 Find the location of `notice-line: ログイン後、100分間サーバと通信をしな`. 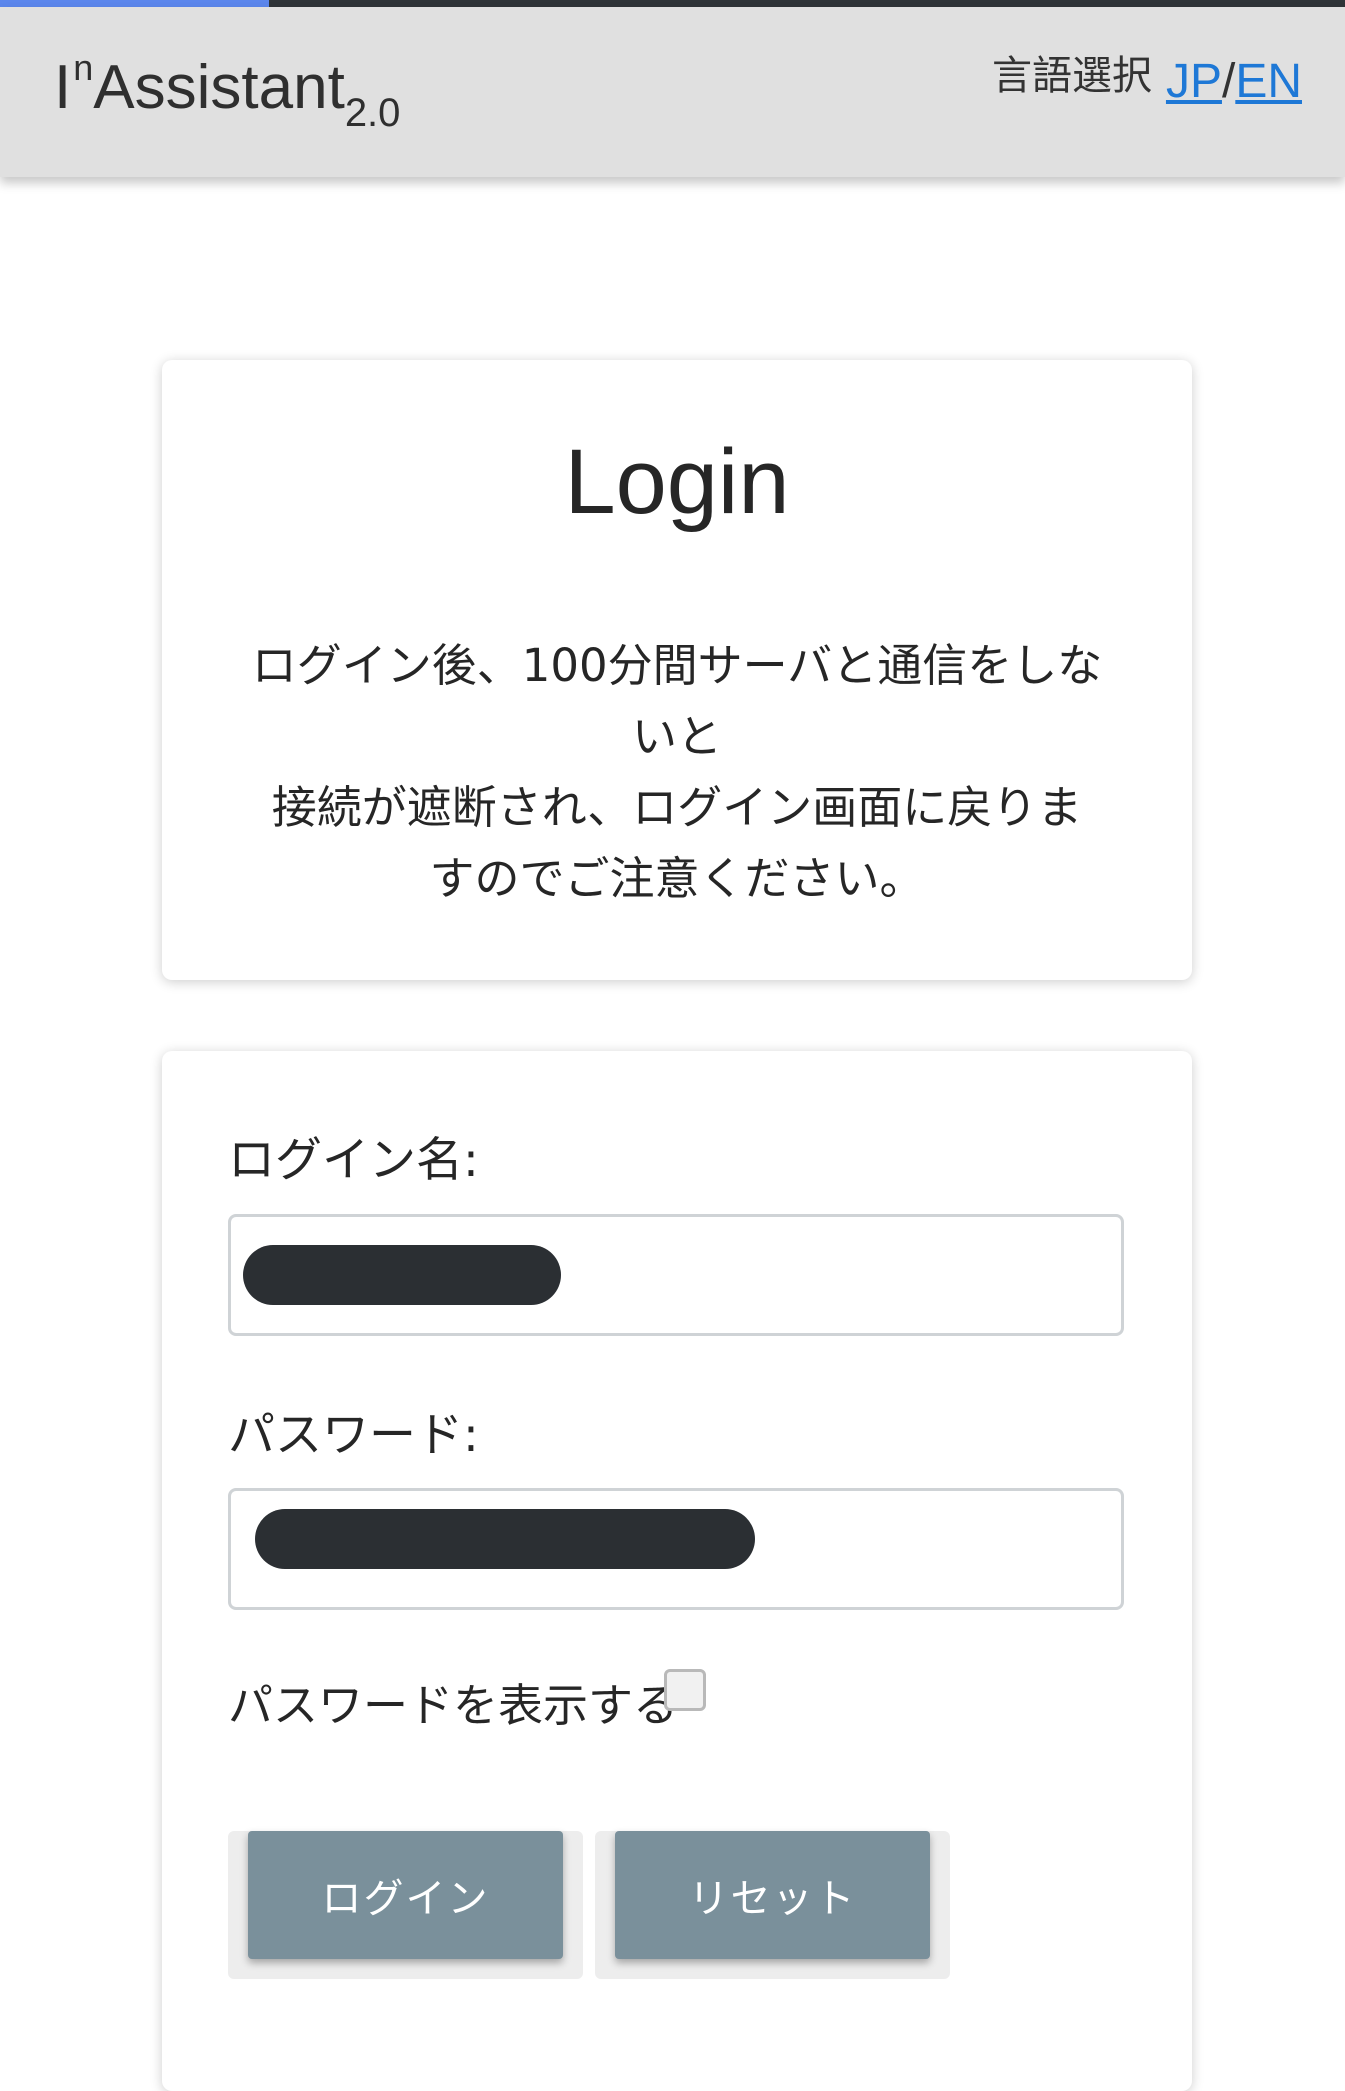

notice-line: ログイン後、100分間サーバと通信をしな is located at coordinates (677, 665).